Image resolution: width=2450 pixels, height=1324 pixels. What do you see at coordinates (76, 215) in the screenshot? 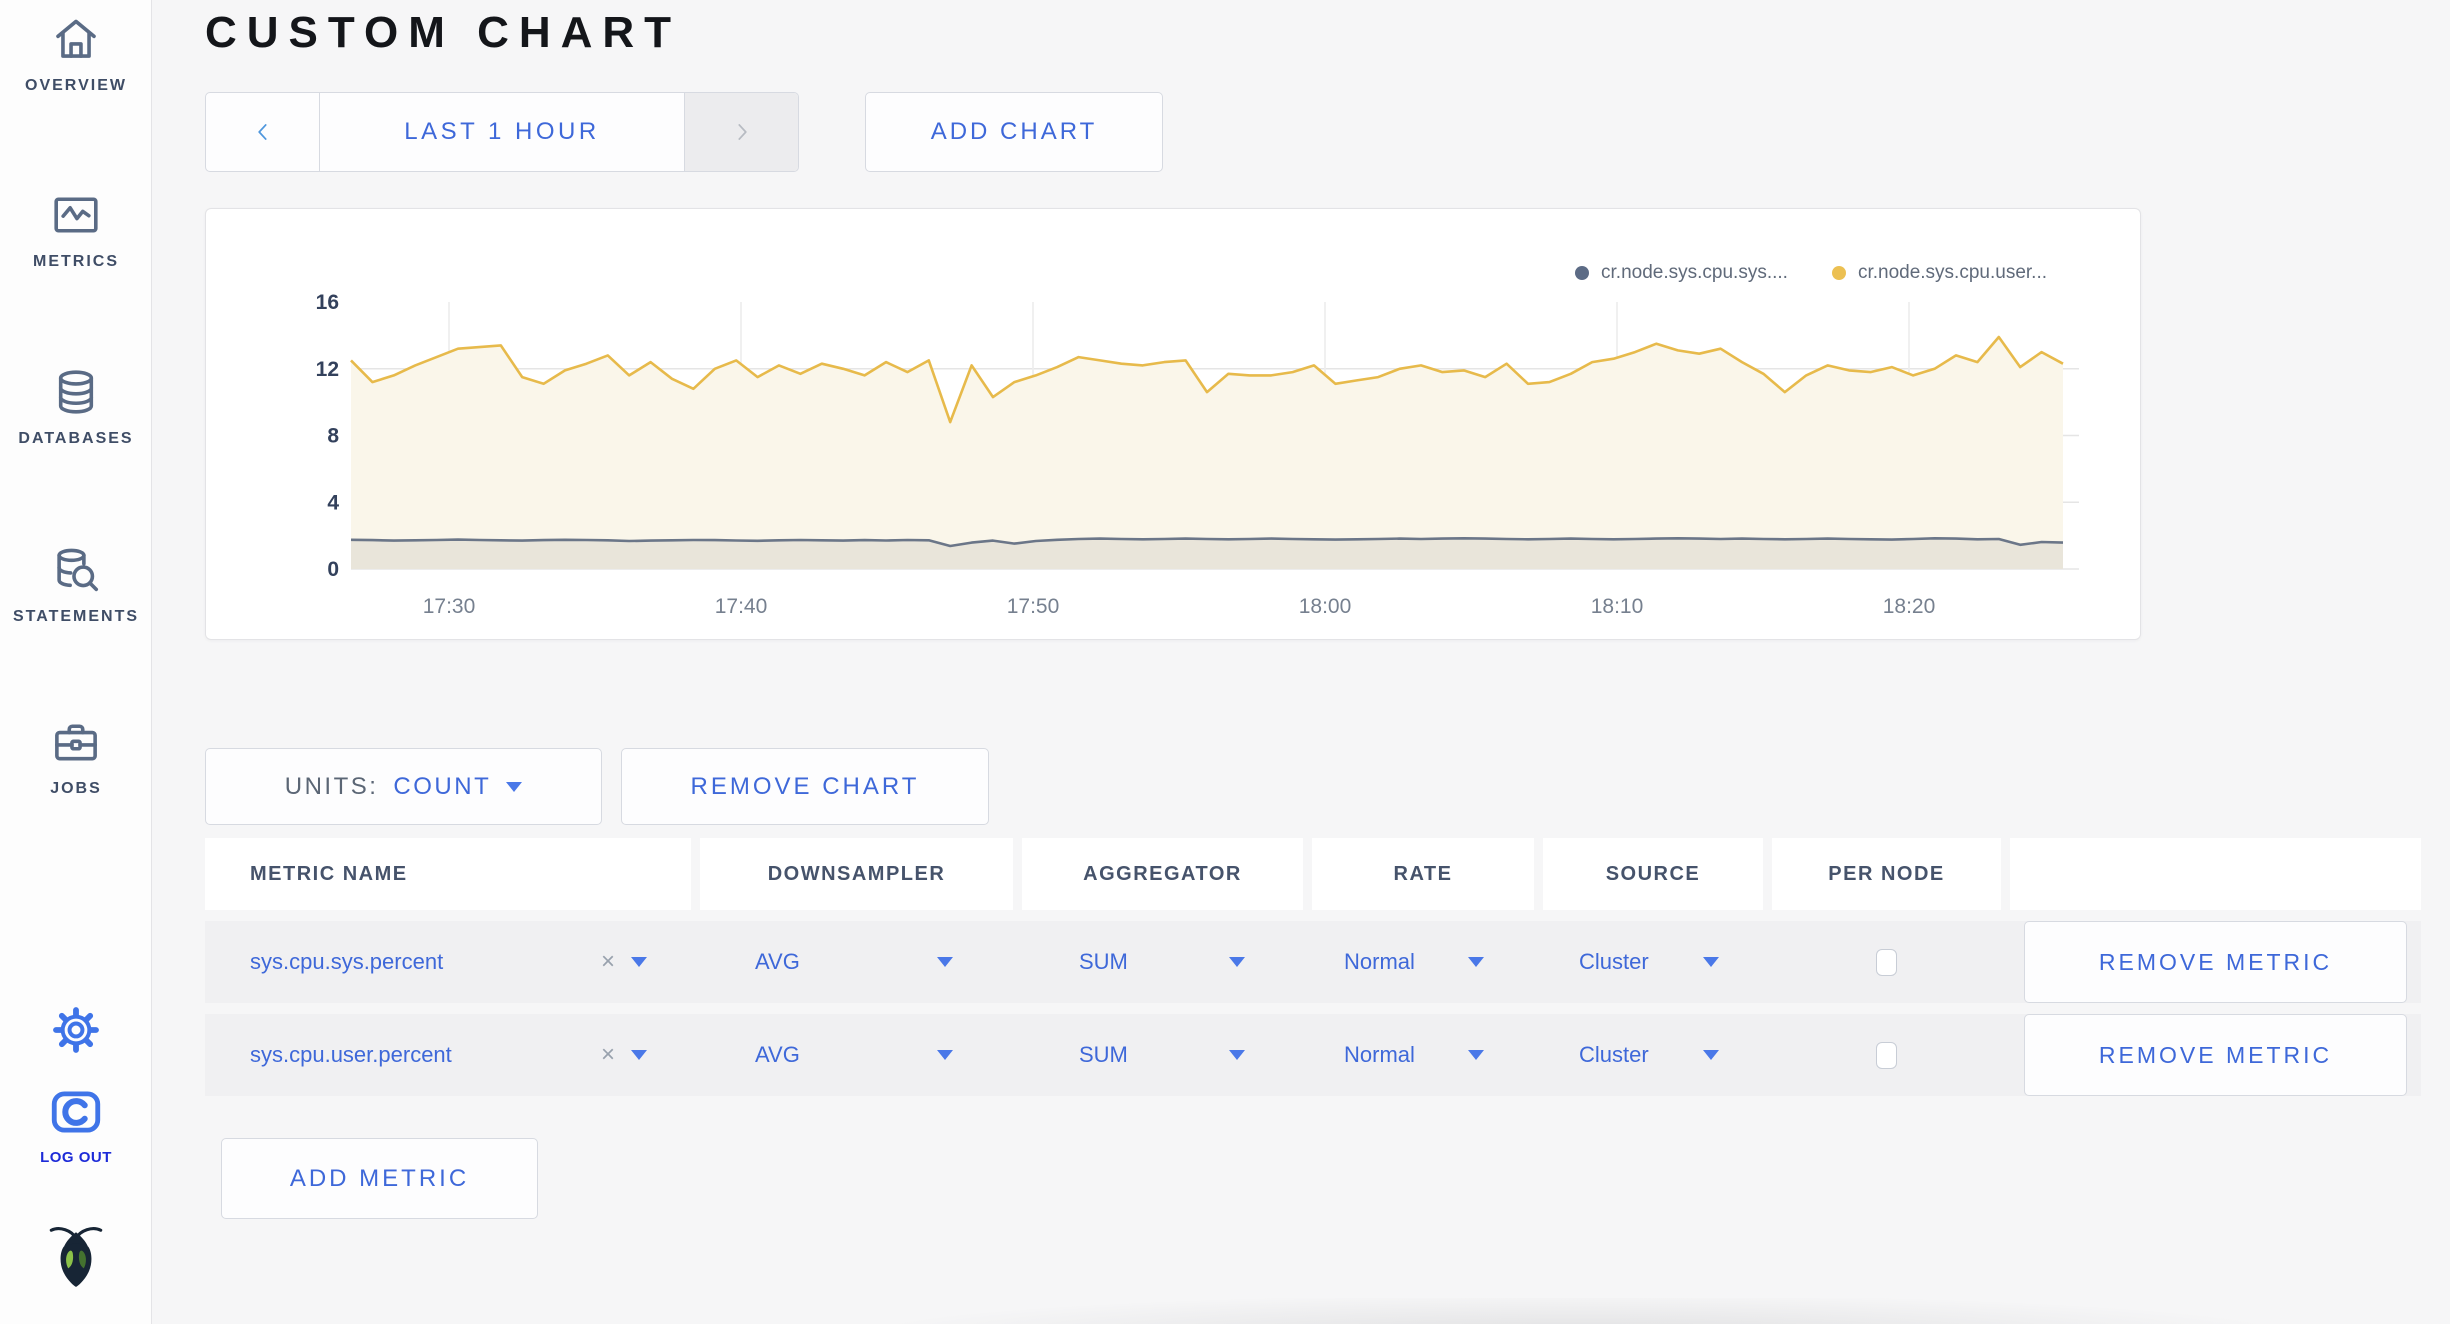
I see `metrics-icon` at bounding box center [76, 215].